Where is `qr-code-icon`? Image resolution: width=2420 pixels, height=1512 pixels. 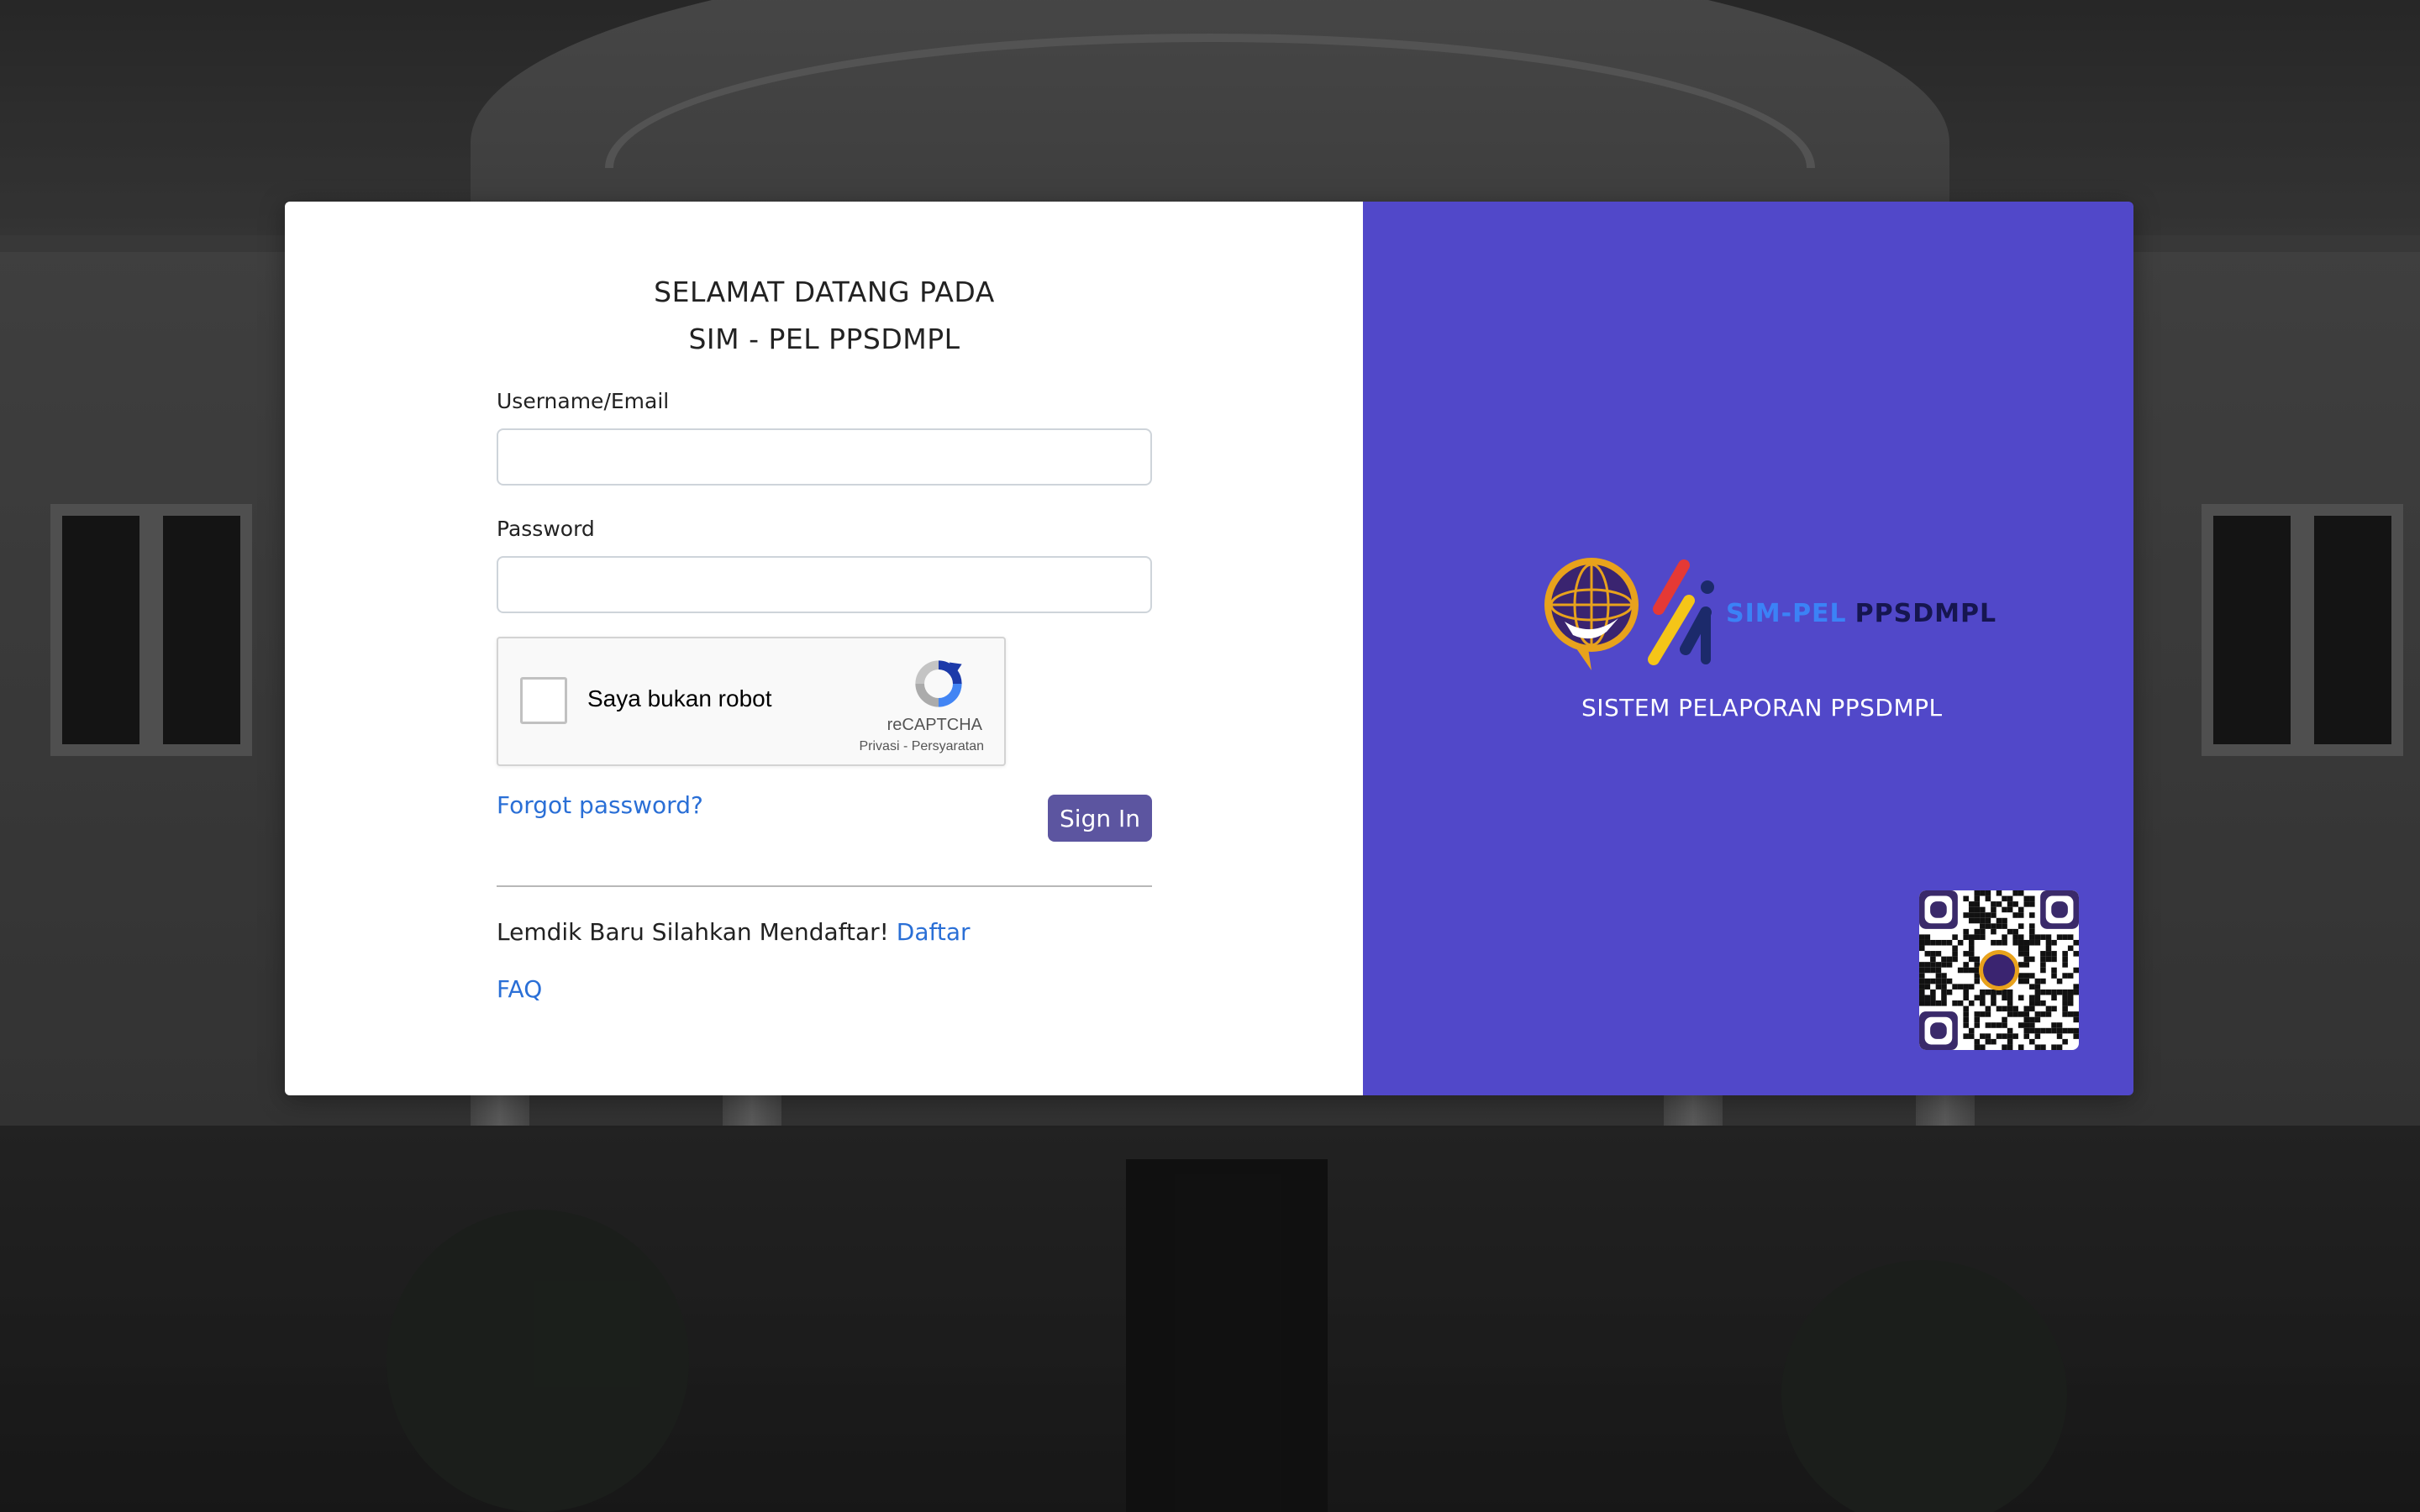 qr-code-icon is located at coordinates (1999, 970).